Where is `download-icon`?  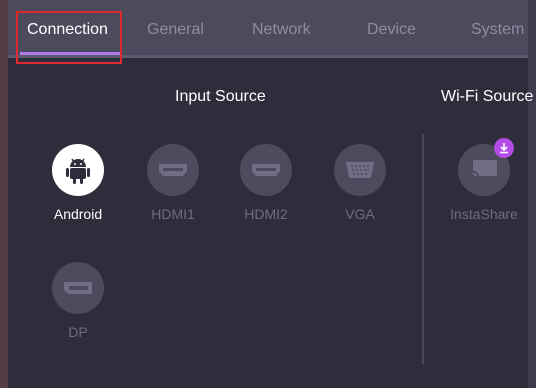 download-icon is located at coordinates (504, 148).